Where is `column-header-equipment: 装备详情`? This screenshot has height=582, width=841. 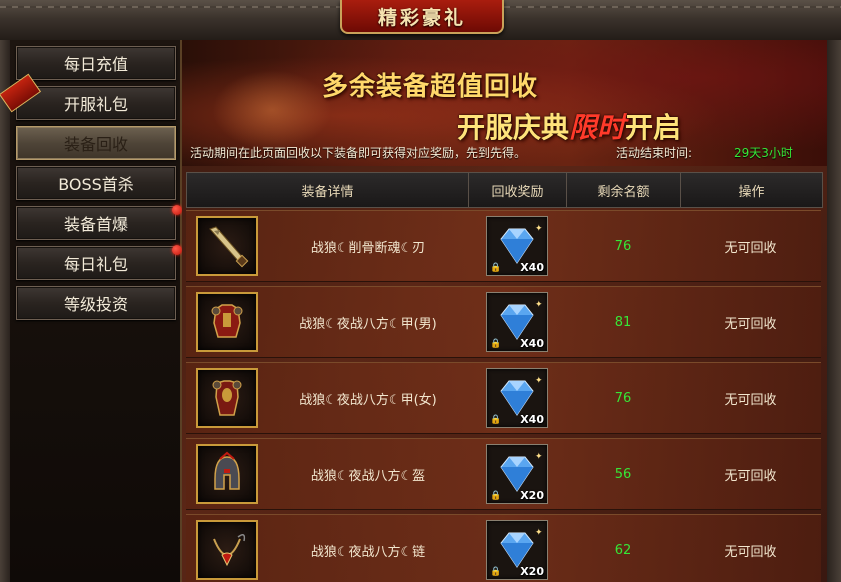 column-header-equipment: 装备详情 is located at coordinates (328, 190).